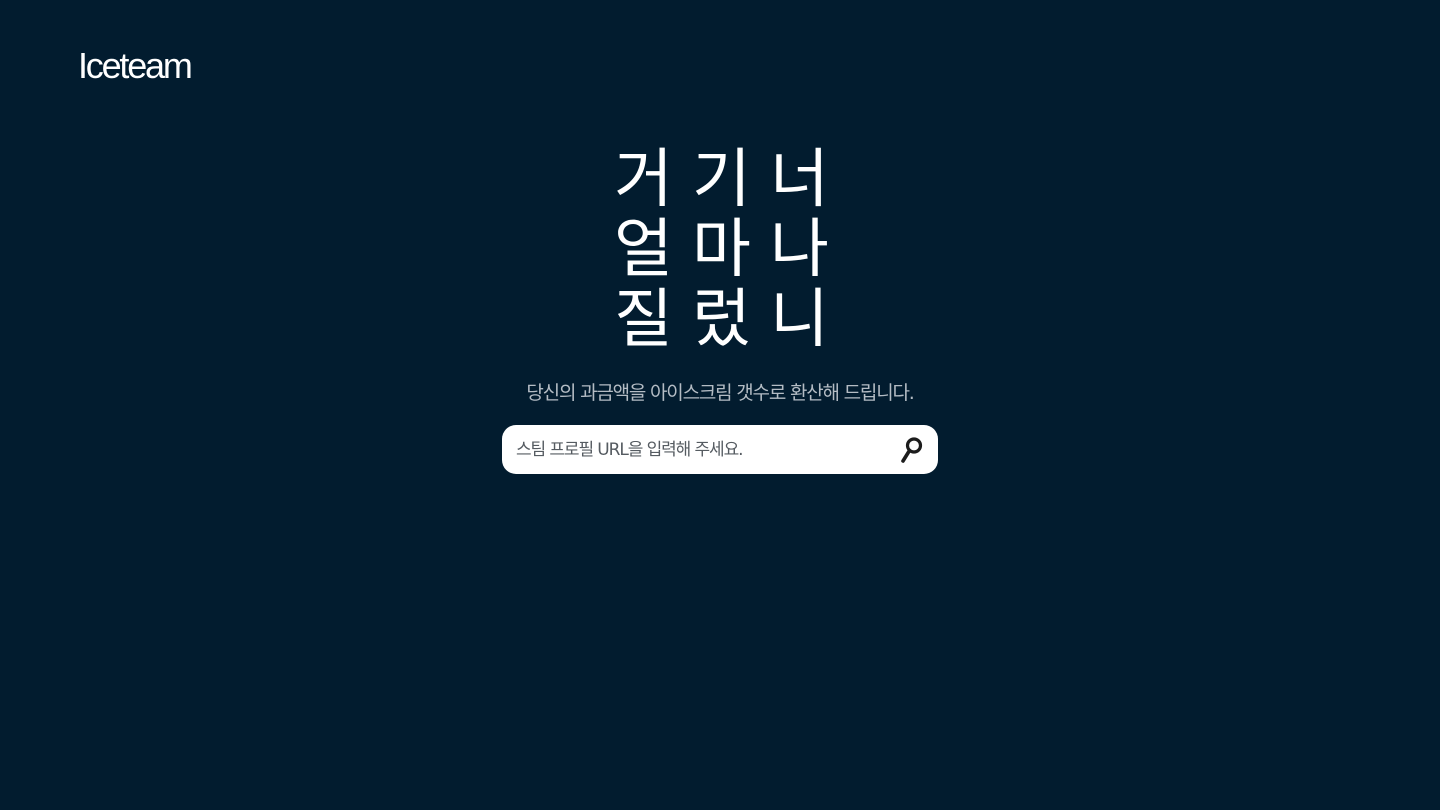  I want to click on hero-line-2: 얼 마 나, so click(721, 250).